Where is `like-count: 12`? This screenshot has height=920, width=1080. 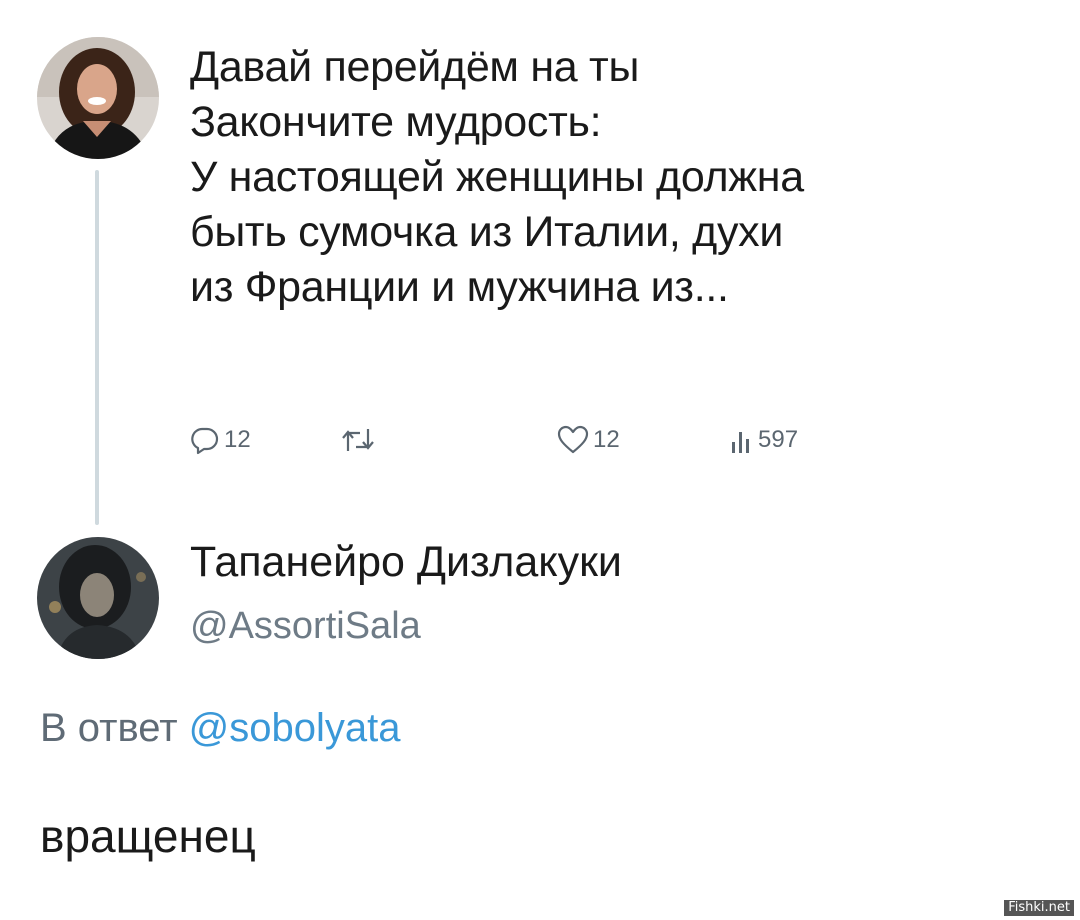
like-count: 12 is located at coordinates (606, 439).